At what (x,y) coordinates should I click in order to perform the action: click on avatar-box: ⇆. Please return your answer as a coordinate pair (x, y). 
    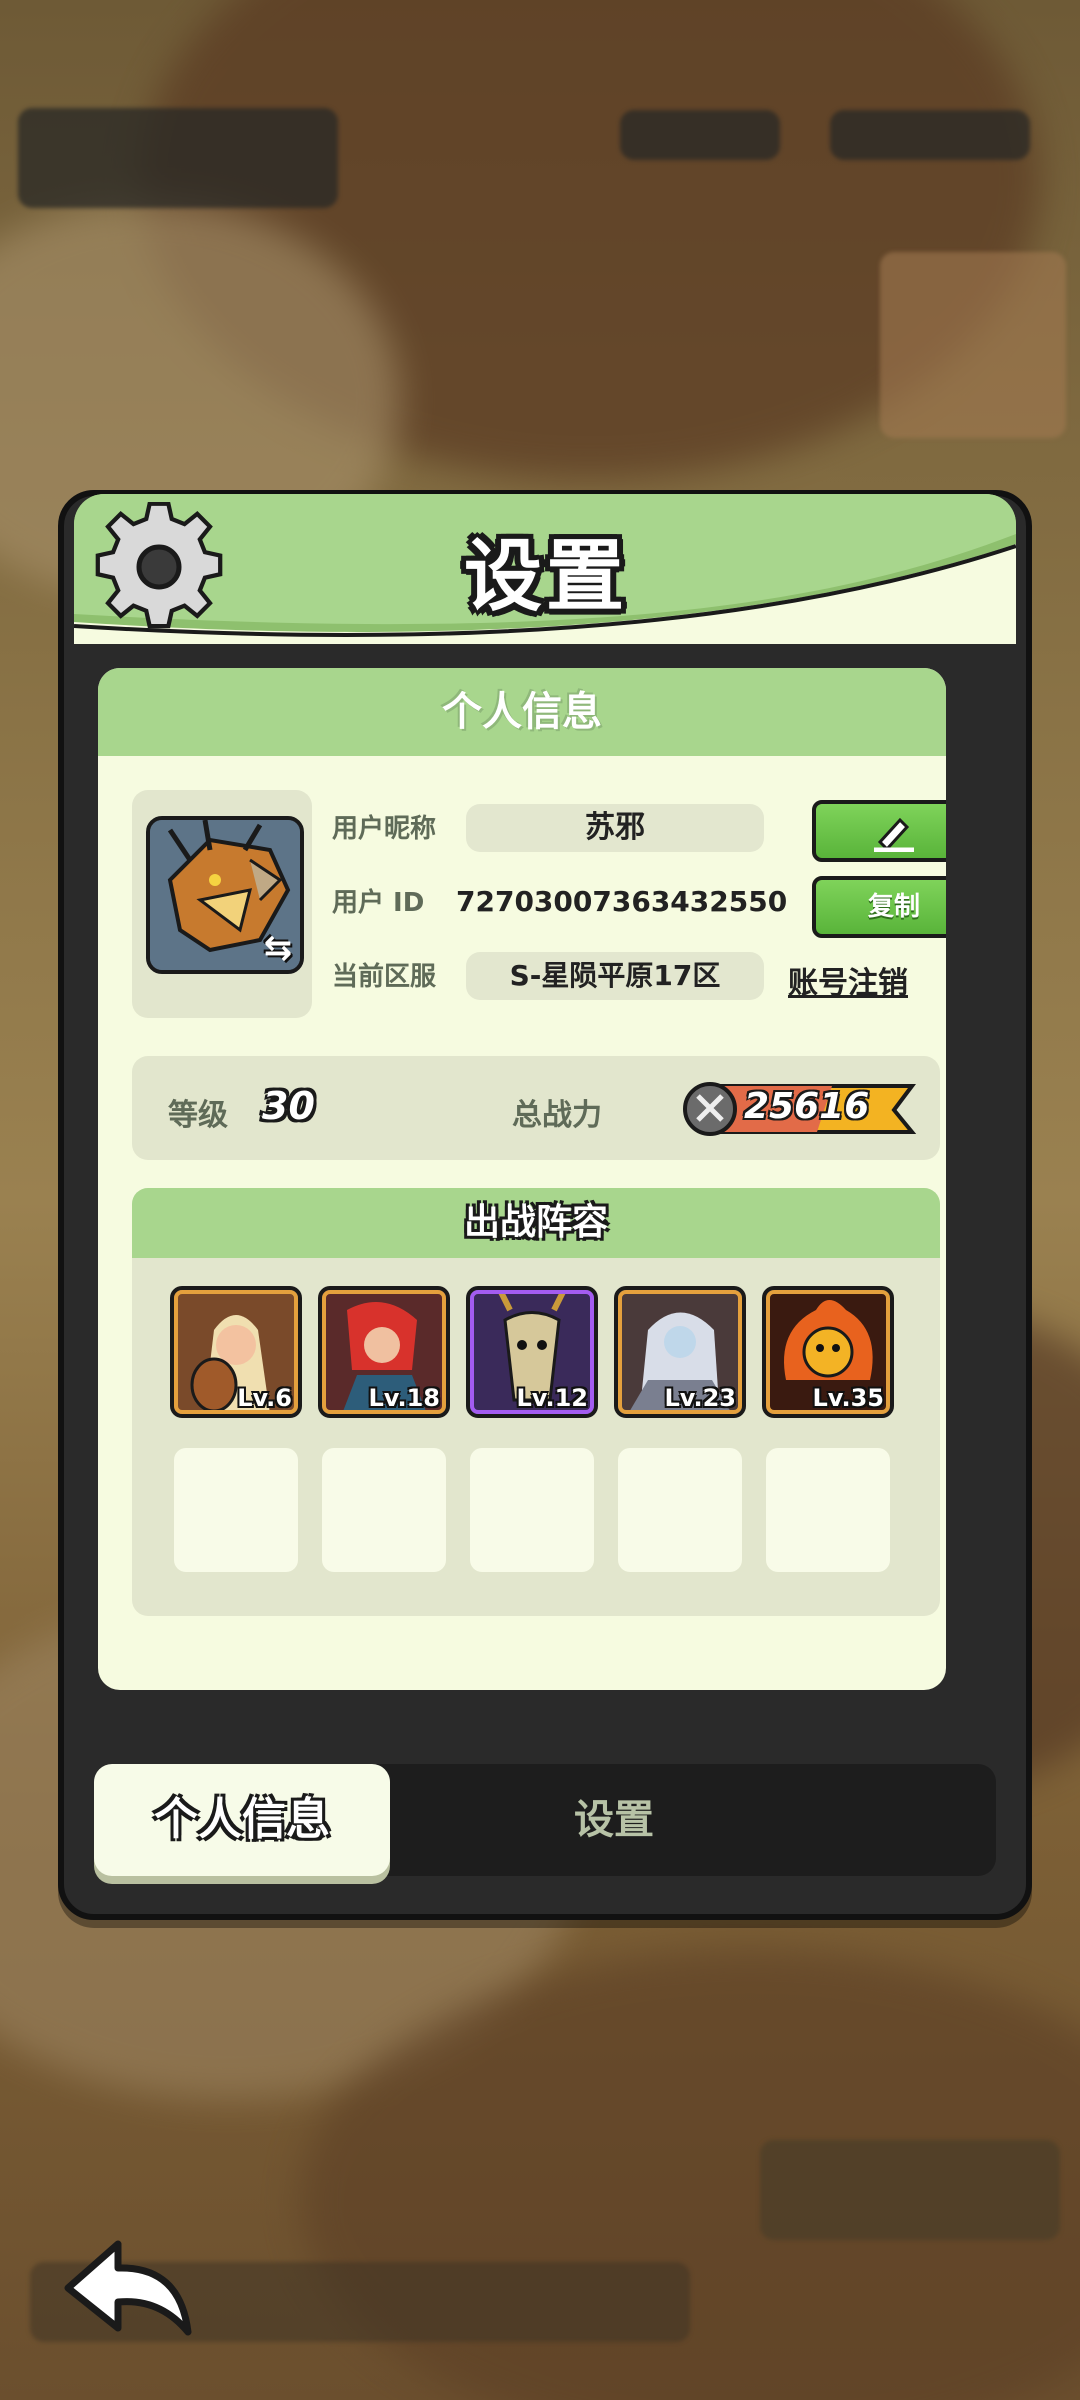
    Looking at the image, I should click on (222, 904).